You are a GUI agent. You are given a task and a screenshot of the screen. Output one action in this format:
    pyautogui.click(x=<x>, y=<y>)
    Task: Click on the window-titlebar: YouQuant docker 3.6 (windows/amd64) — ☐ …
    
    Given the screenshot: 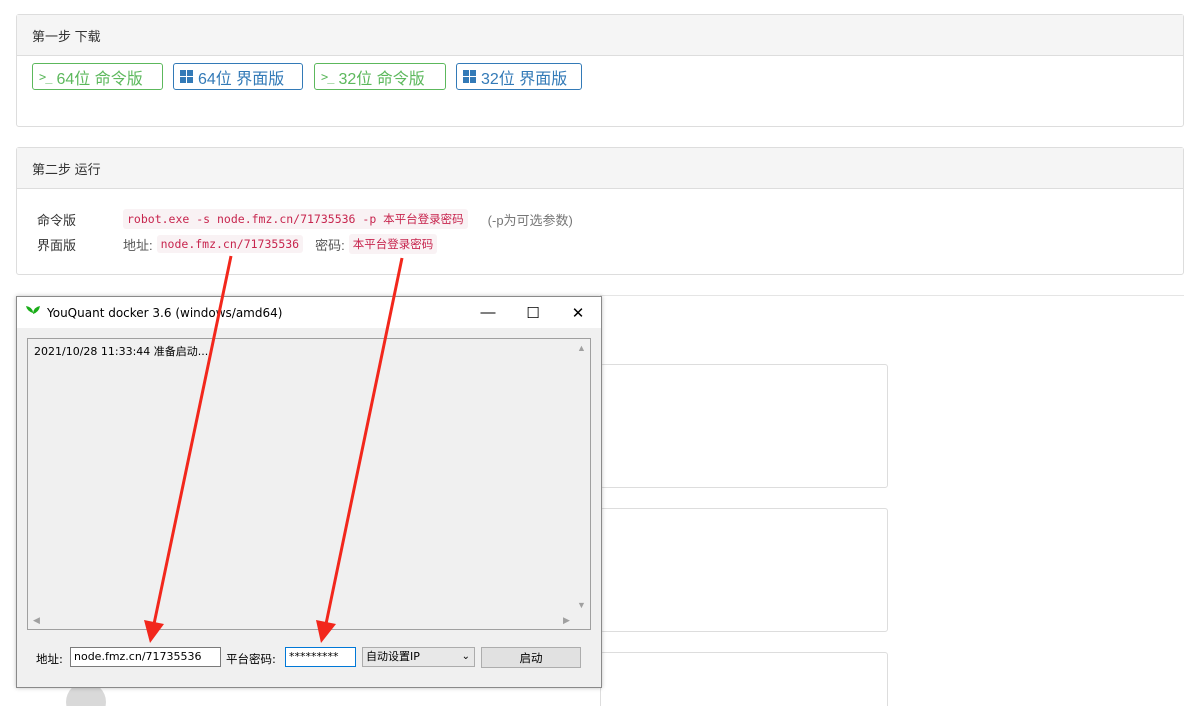 What is the action you would take?
    pyautogui.click(x=309, y=312)
    